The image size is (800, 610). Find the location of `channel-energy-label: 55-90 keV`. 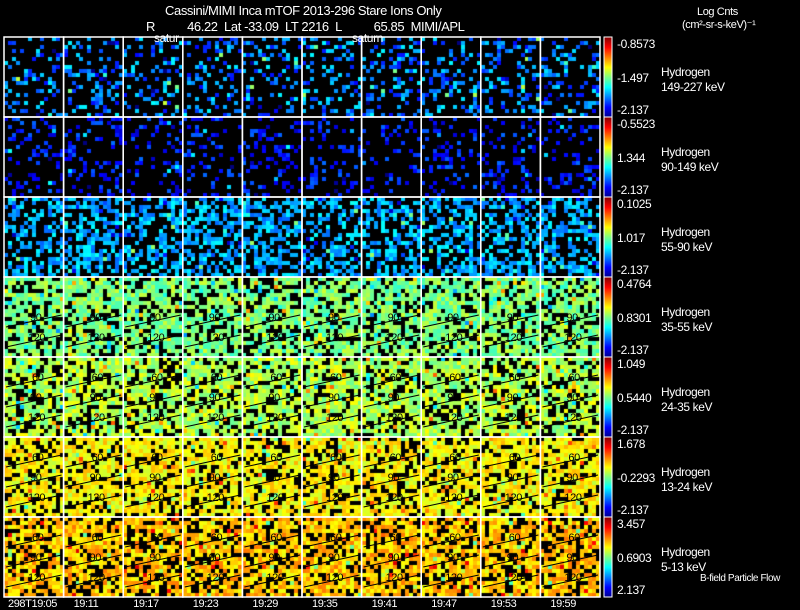

channel-energy-label: 55-90 keV is located at coordinates (687, 247).